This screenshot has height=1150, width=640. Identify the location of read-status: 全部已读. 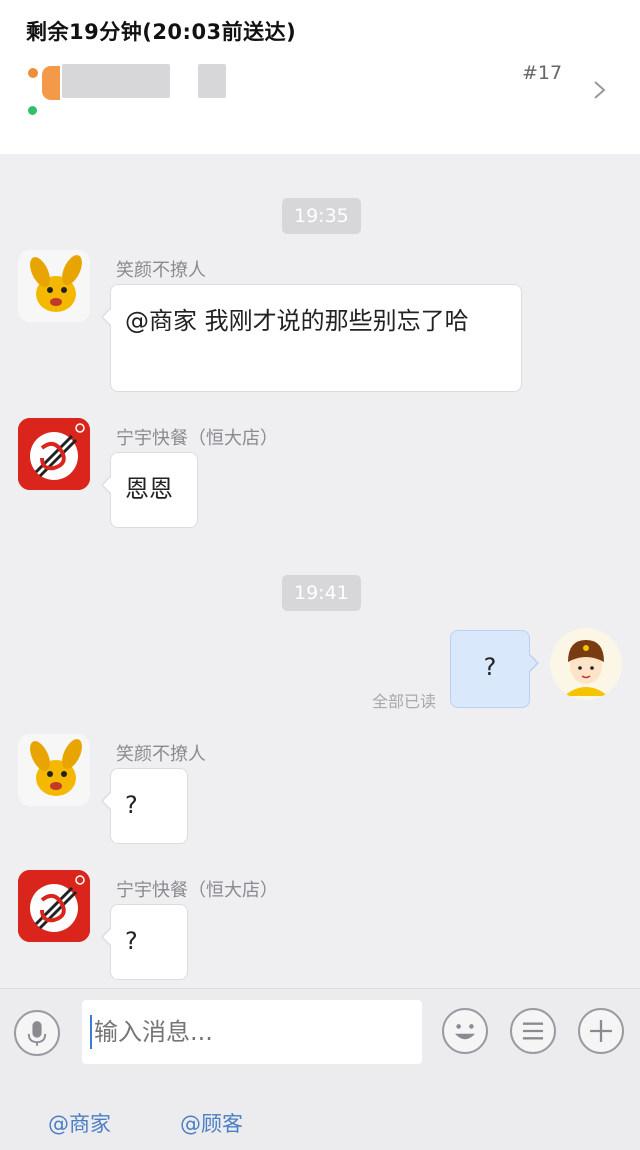
(404, 701).